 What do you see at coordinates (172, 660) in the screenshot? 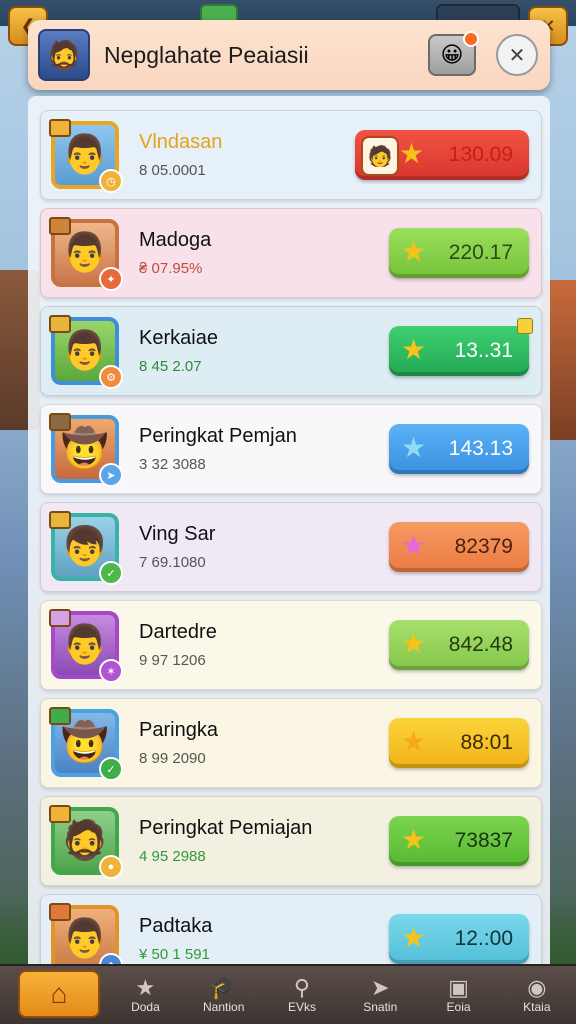
I see `player-stat: 9 97 1206` at bounding box center [172, 660].